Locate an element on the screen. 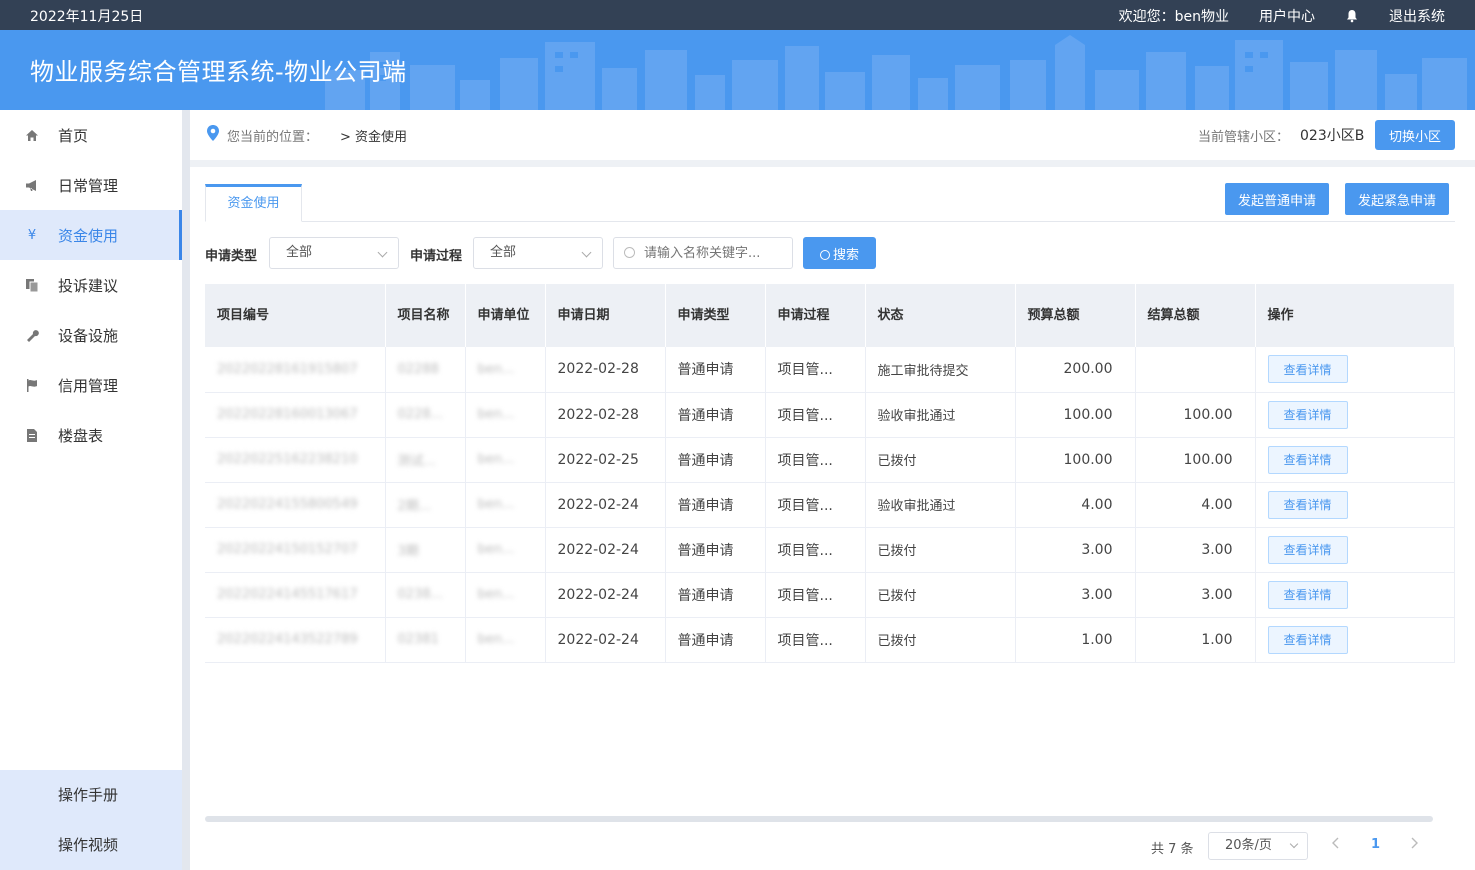 The image size is (1475, 870). top-bar-actions: 欢迎您：ben物业 用户中心 退出系统 is located at coordinates (1282, 16).